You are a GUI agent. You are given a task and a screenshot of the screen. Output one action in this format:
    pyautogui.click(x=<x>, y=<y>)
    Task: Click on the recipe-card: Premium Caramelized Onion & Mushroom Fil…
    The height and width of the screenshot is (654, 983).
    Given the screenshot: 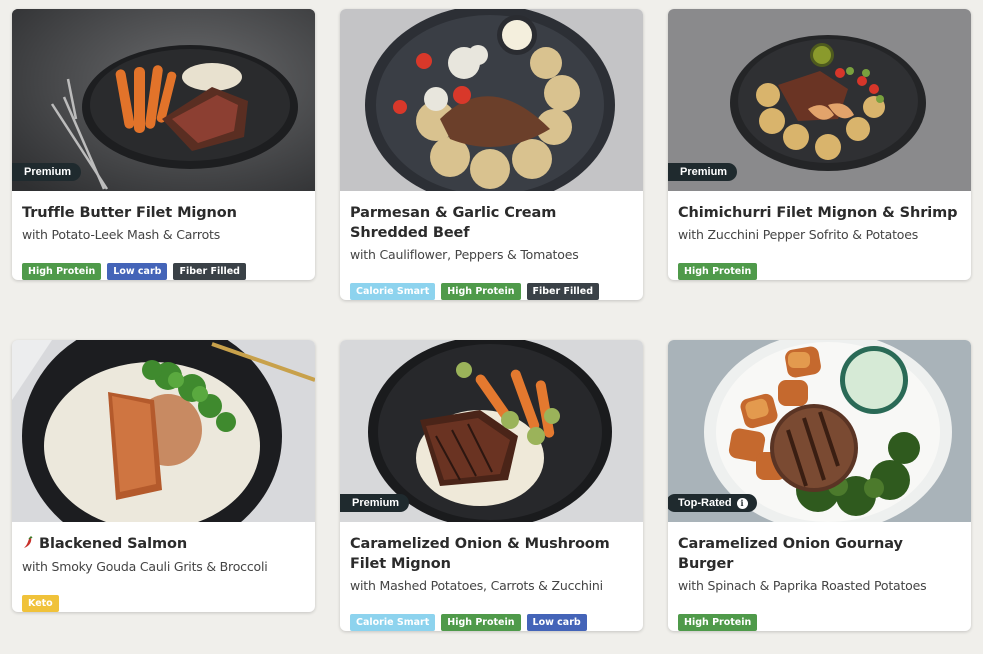 What is the action you would take?
    pyautogui.click(x=491, y=485)
    